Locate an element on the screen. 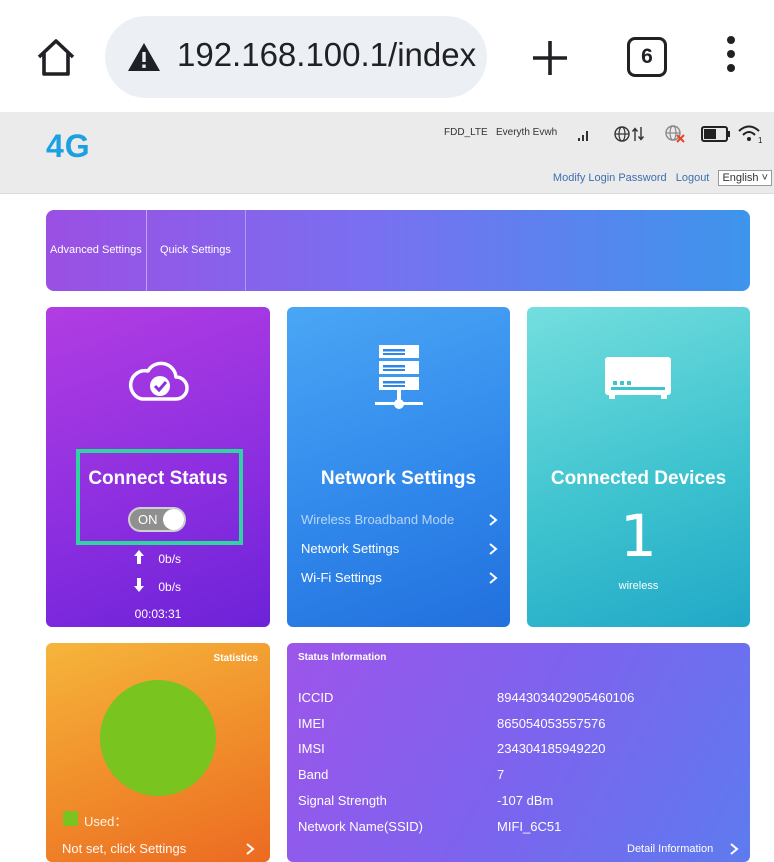  status-key-ssid: Network Name(SSID) is located at coordinates (360, 826).